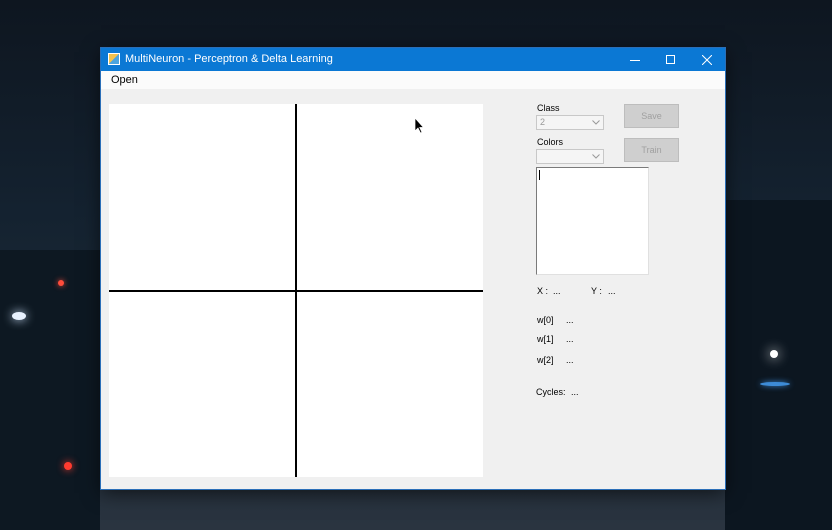 Image resolution: width=832 pixels, height=530 pixels. What do you see at coordinates (420, 126) in the screenshot?
I see `mouse-pointer-icon` at bounding box center [420, 126].